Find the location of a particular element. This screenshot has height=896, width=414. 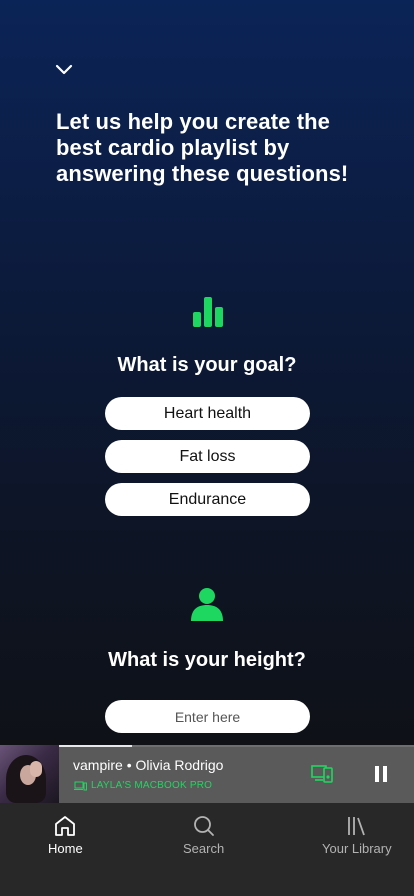

nav-library: Your Library is located at coordinates (357, 835).